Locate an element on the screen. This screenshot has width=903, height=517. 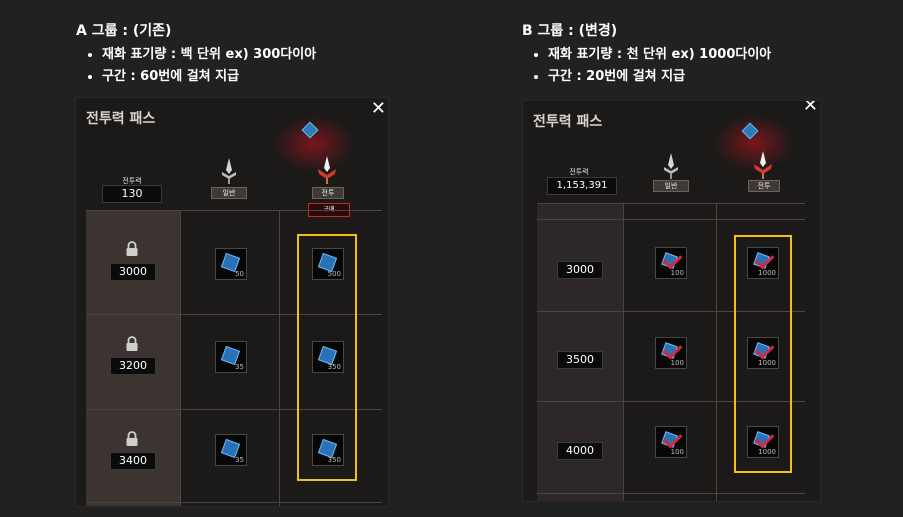
power-label: 전투력 is located at coordinates (579, 172).